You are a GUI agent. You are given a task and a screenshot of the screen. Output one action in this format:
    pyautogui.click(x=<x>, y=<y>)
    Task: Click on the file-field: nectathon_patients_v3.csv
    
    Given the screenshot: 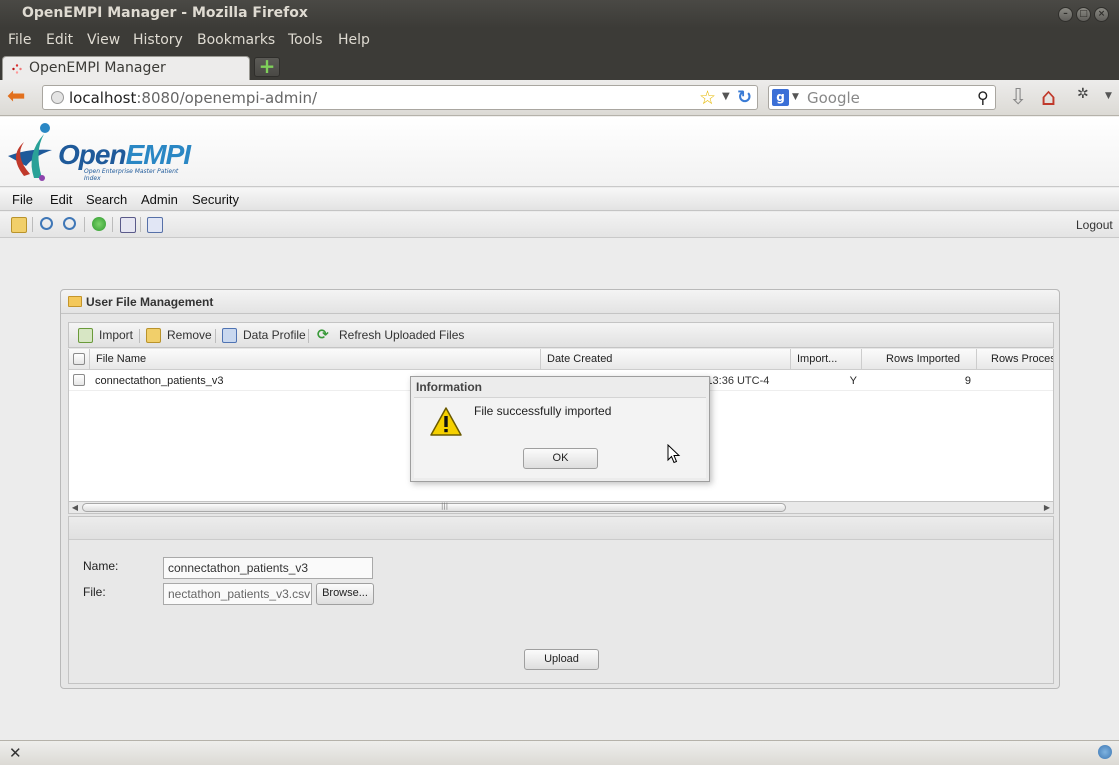 What is the action you would take?
    pyautogui.click(x=237, y=594)
    